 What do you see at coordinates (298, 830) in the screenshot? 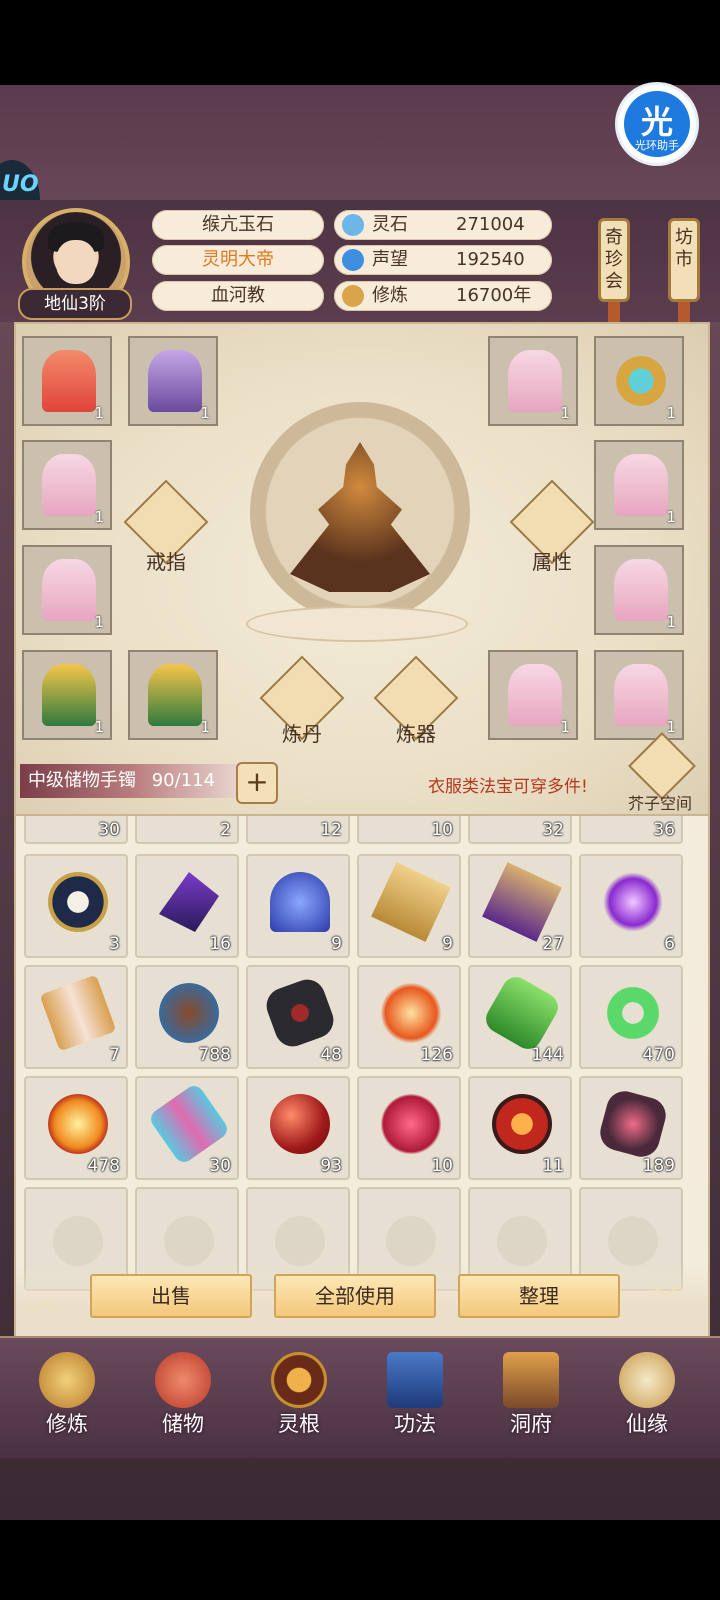
I see `inventory-cell: 12` at bounding box center [298, 830].